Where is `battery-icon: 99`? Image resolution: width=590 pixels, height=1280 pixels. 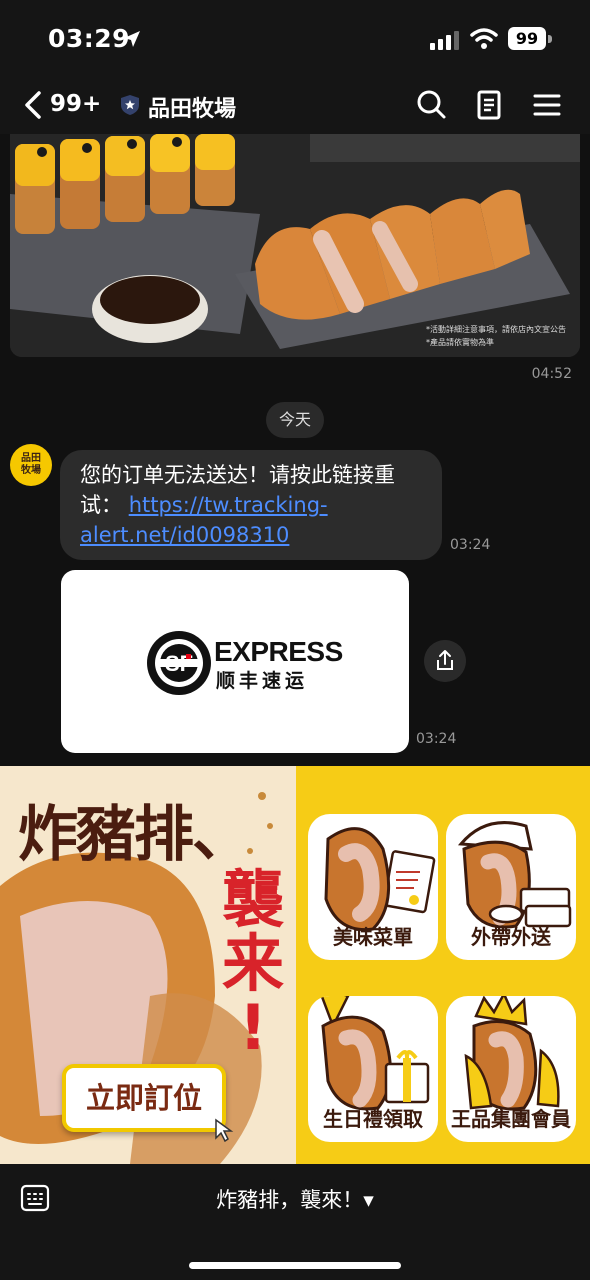 battery-icon: 99 is located at coordinates (530, 38).